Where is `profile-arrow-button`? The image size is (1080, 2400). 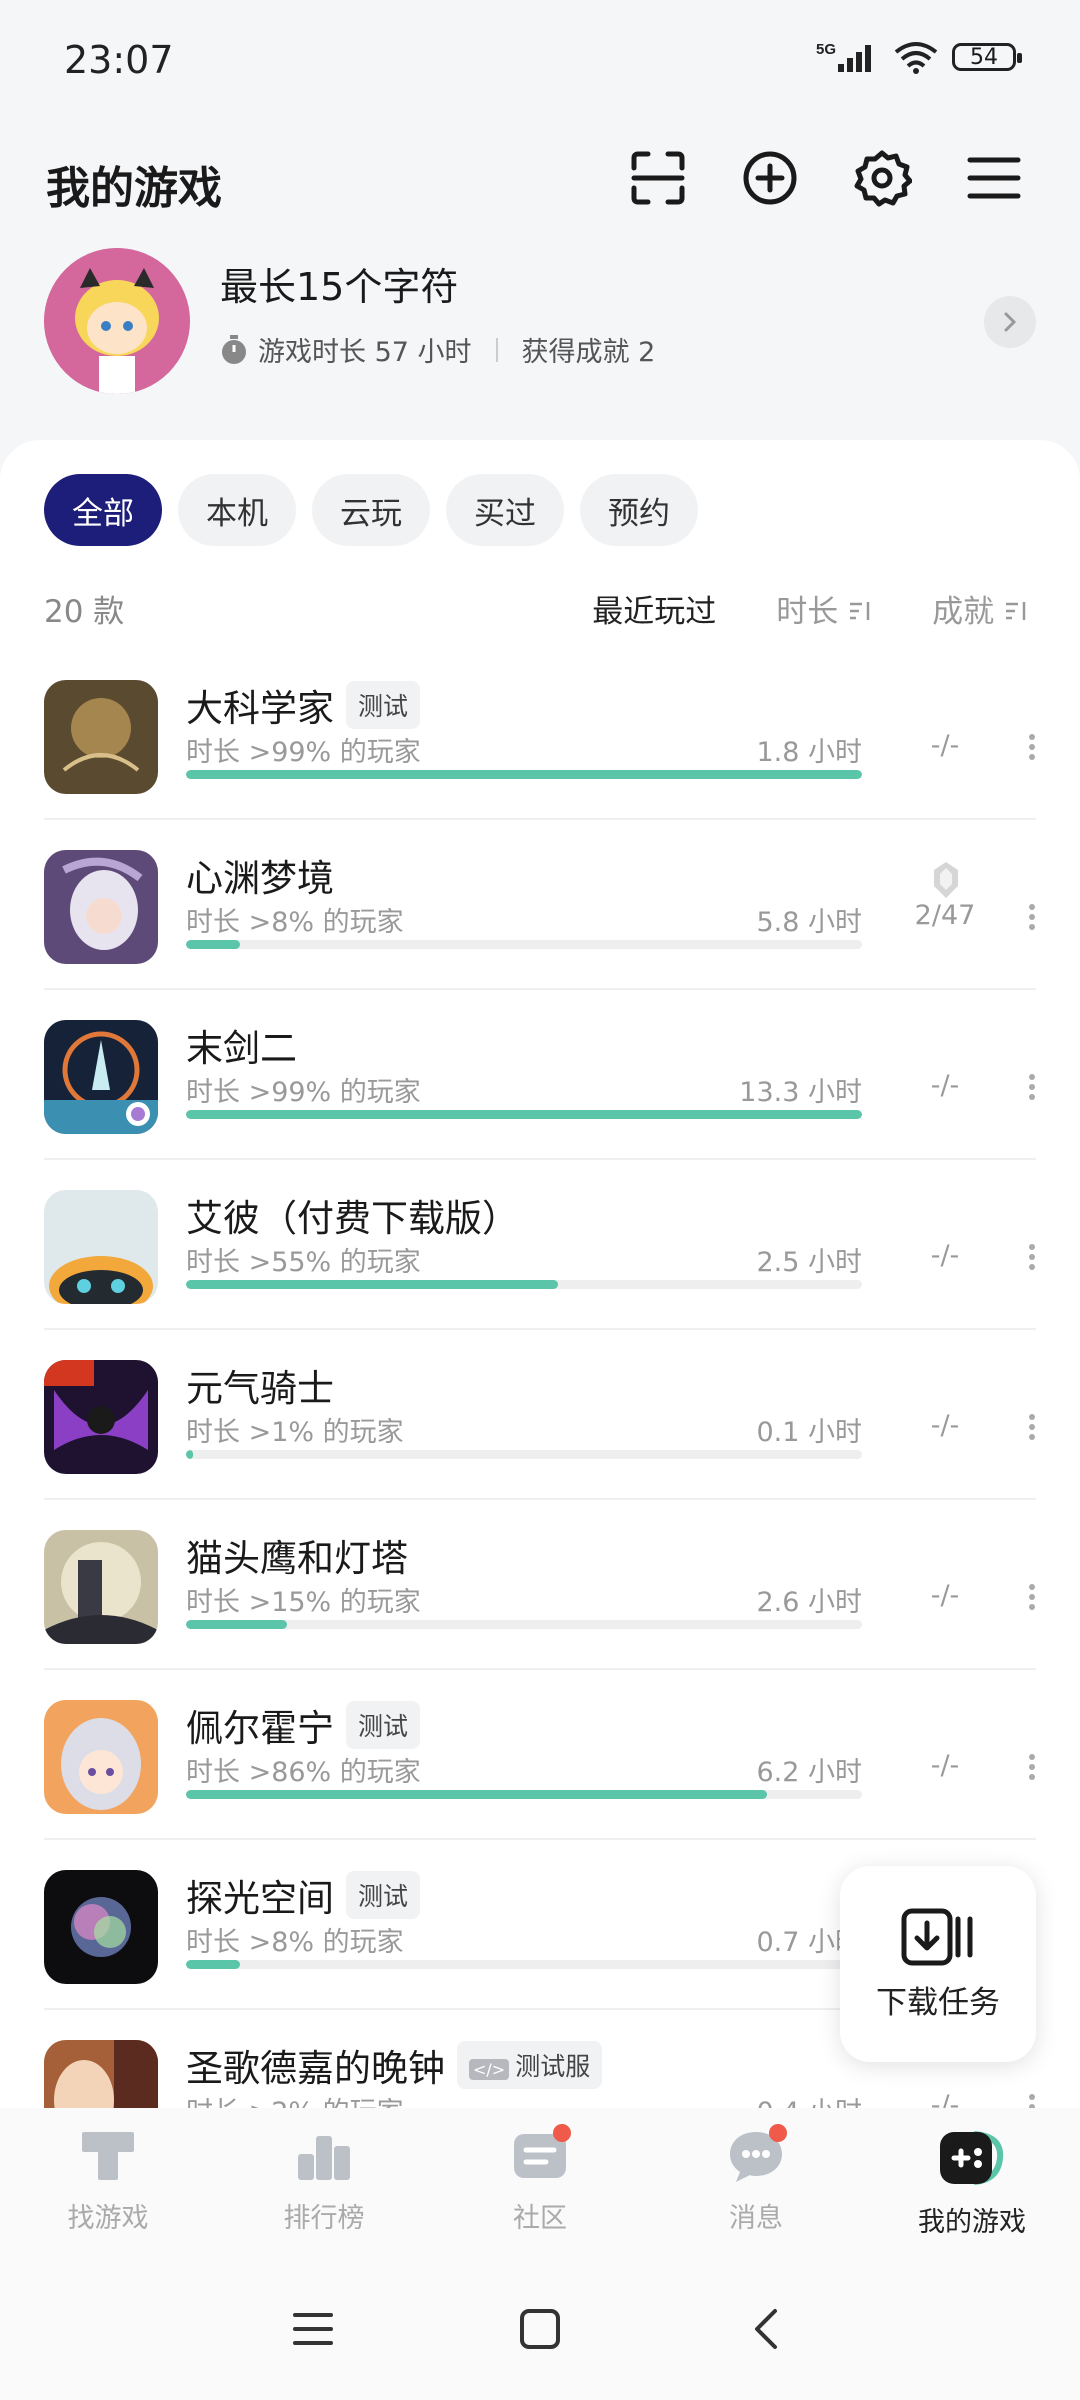
profile-arrow-button is located at coordinates (1010, 322).